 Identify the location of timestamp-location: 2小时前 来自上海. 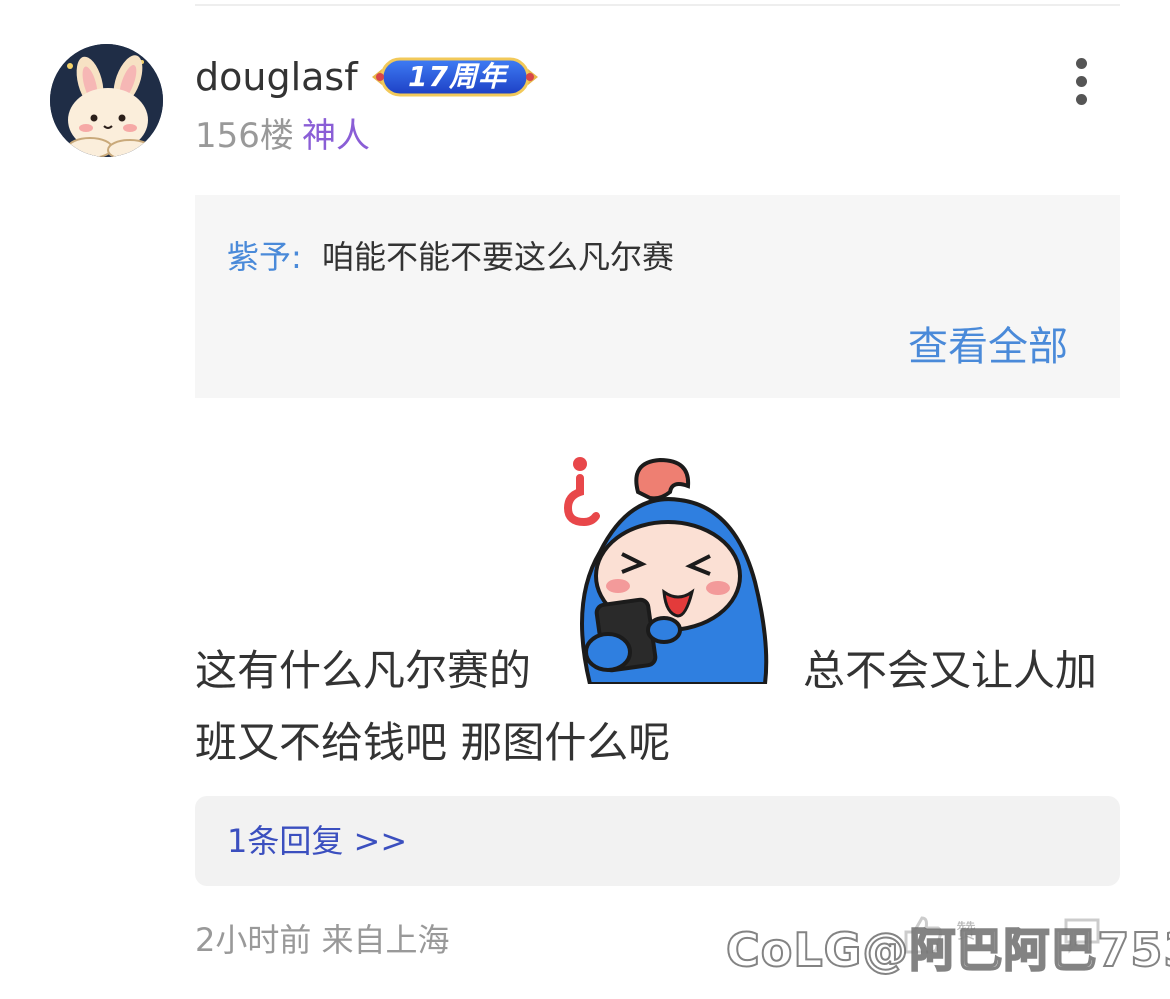
(322, 940).